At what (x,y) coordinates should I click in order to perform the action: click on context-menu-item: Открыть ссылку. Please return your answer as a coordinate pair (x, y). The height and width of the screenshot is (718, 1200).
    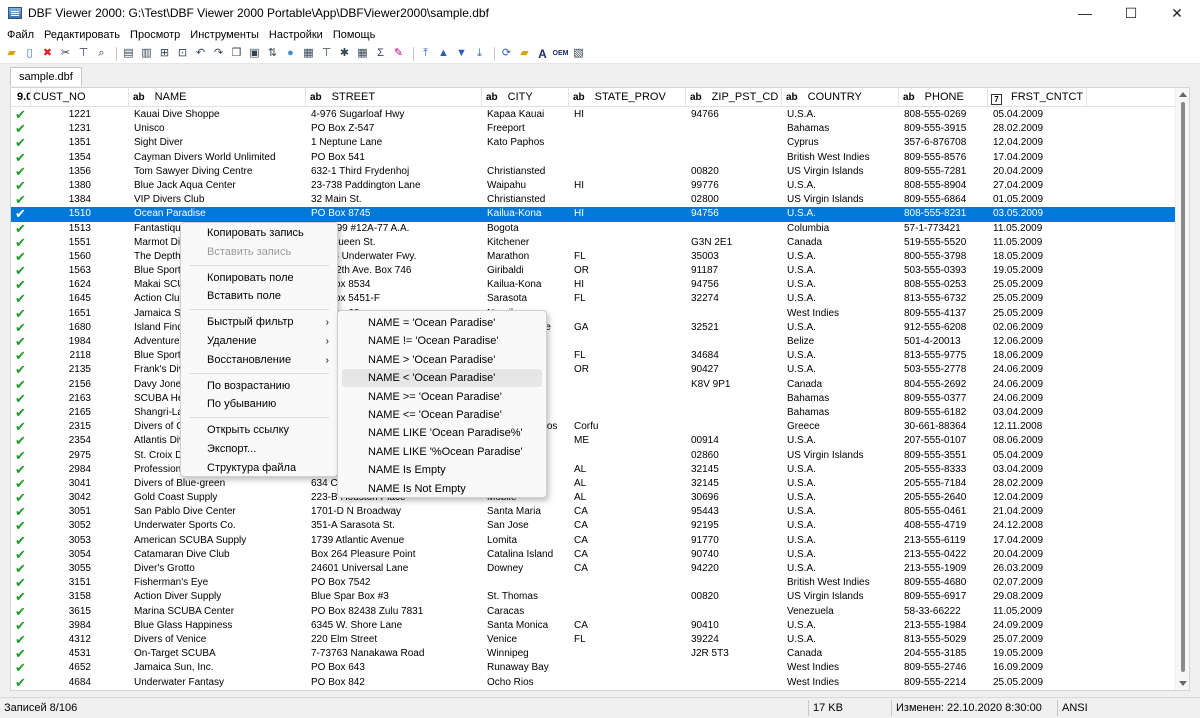
    Looking at the image, I should click on (259, 430).